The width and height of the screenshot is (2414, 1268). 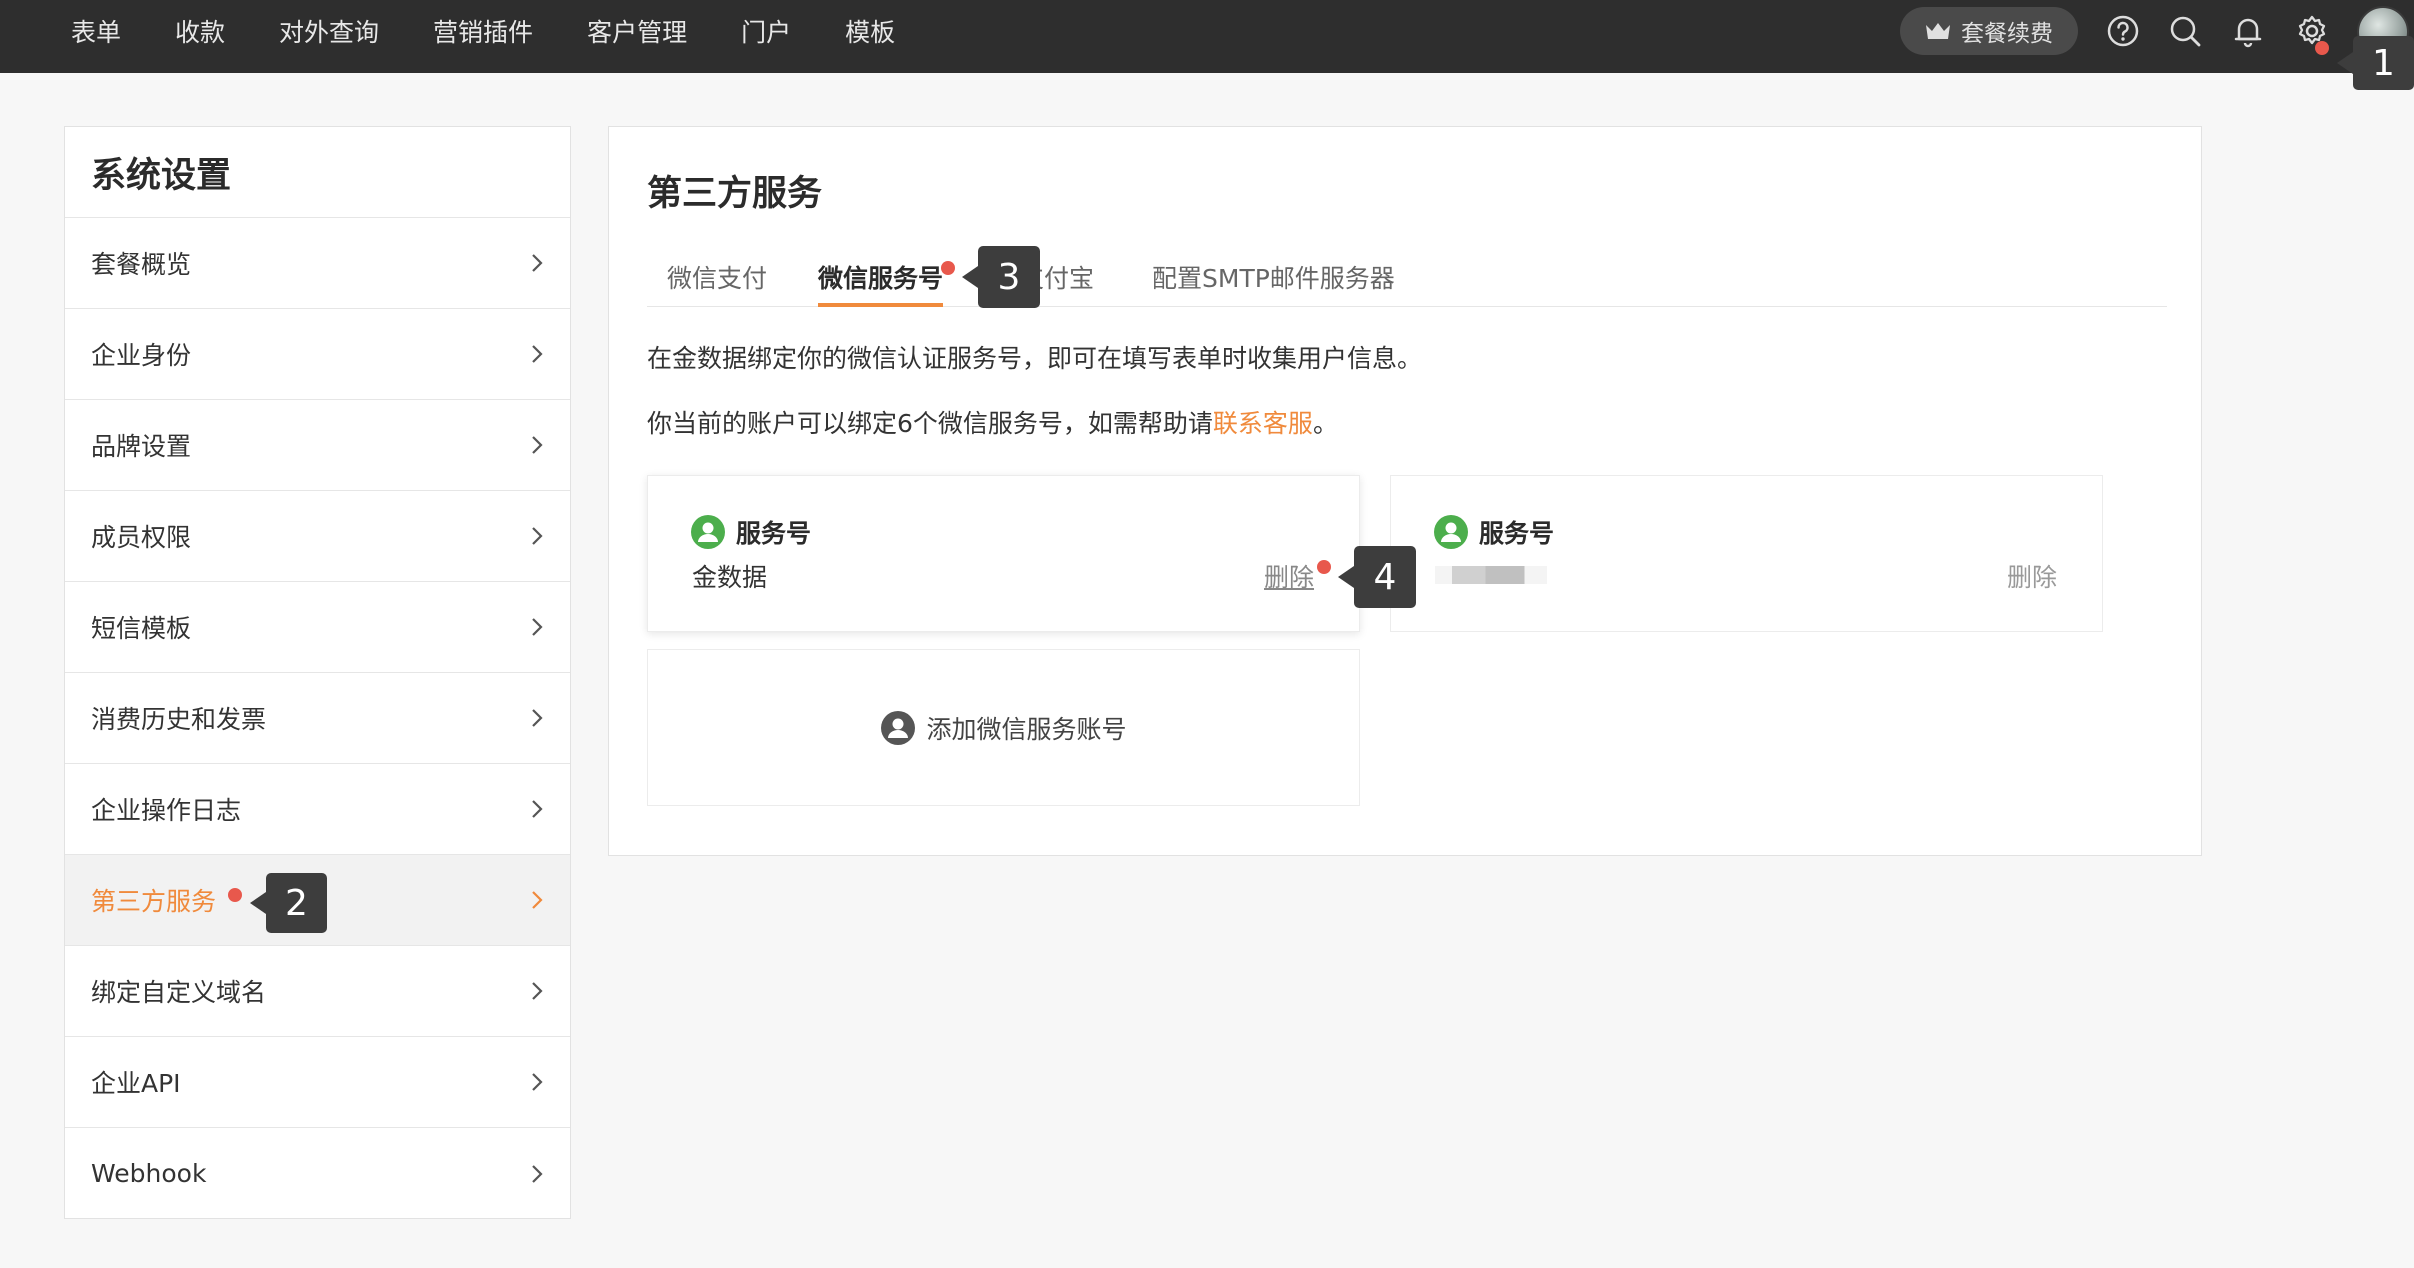 What do you see at coordinates (288, 903) in the screenshot?
I see `callout-marker-2: 2` at bounding box center [288, 903].